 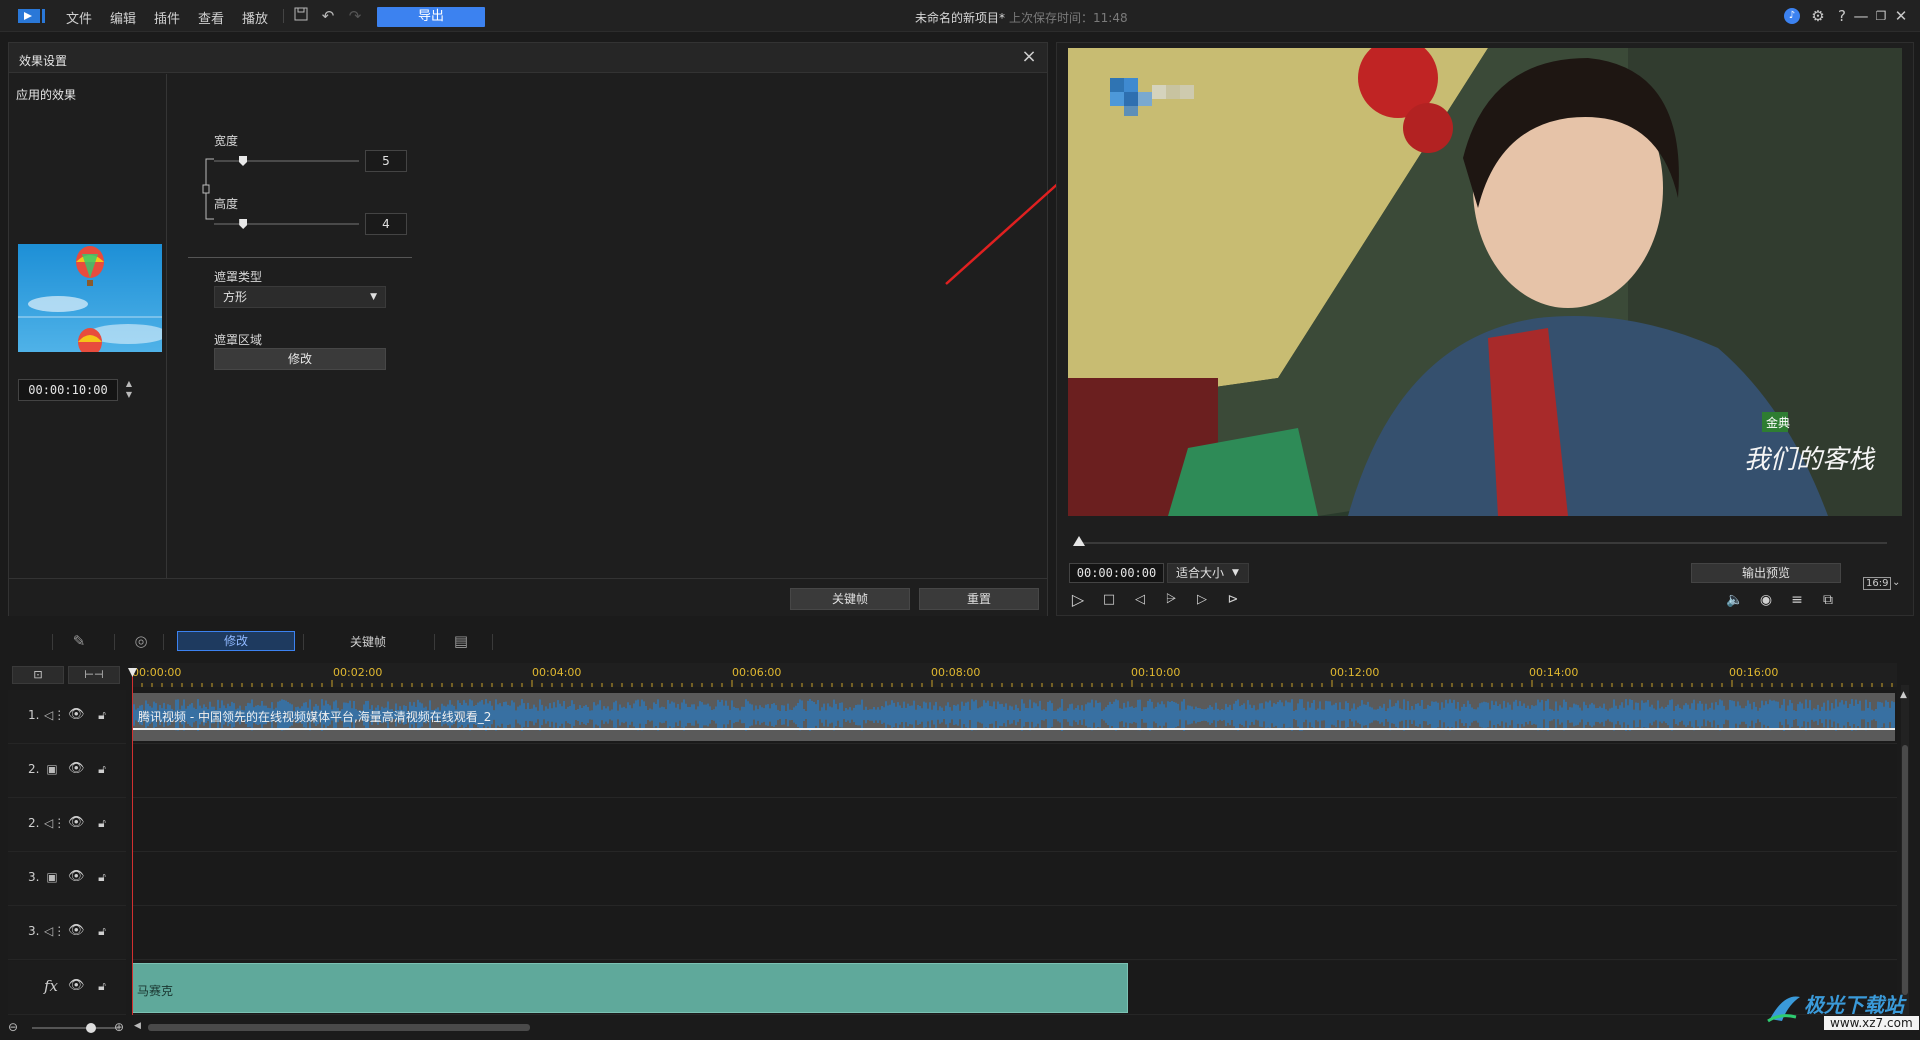 What do you see at coordinates (129, 384) in the screenshot?
I see `timecode-up-icon: ▲` at bounding box center [129, 384].